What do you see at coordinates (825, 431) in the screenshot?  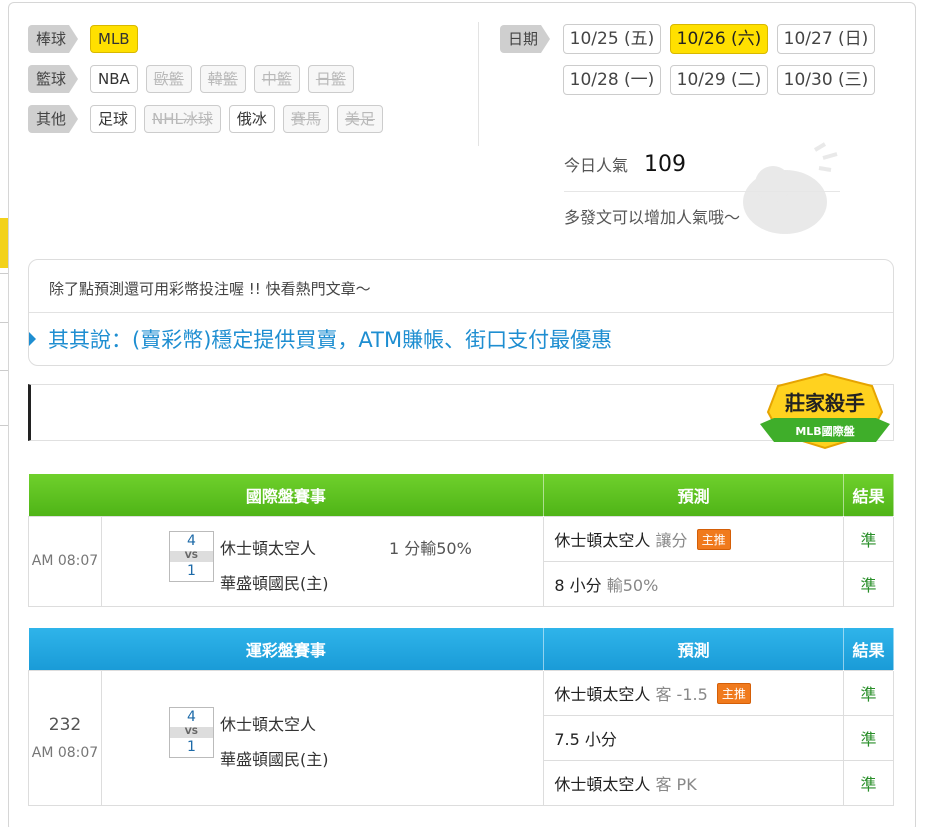 I see `badge-subtitle: MLB國際盤` at bounding box center [825, 431].